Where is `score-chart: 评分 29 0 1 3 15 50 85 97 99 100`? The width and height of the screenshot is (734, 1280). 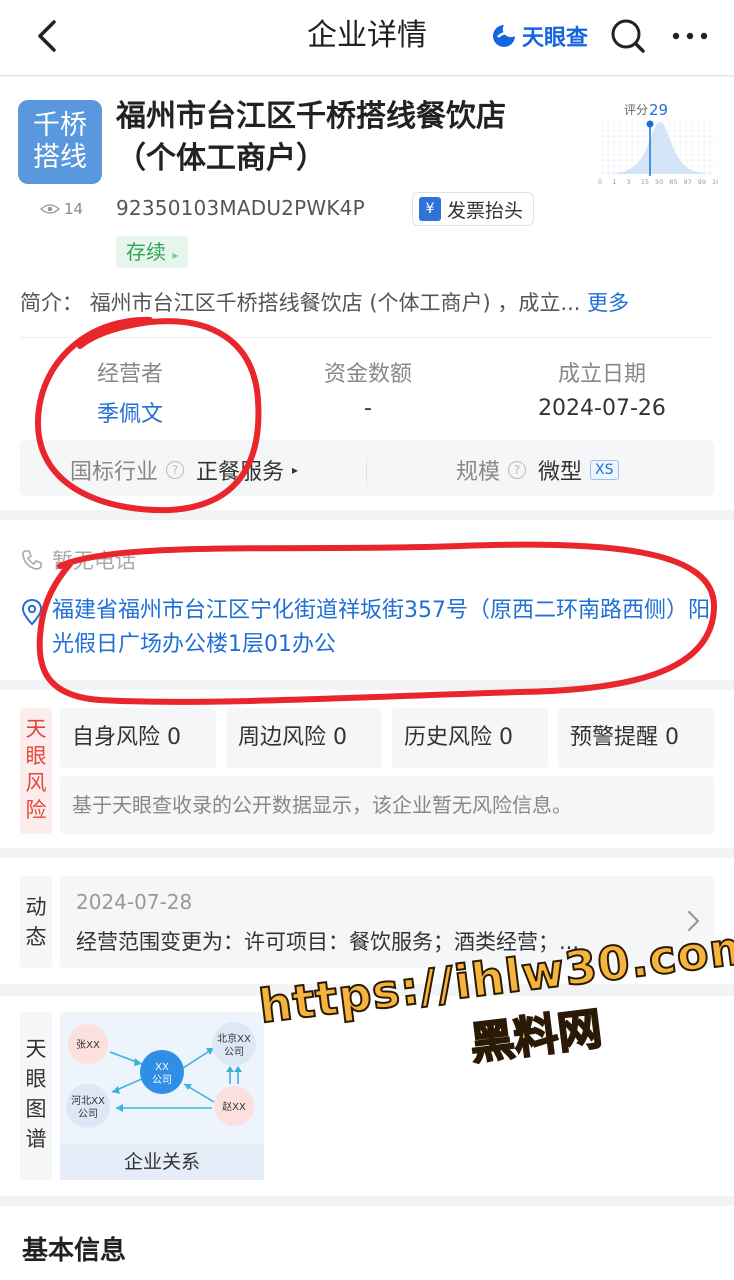
score-chart: 评分 29 0 1 3 15 50 85 97 99 100 is located at coordinates (657, 143).